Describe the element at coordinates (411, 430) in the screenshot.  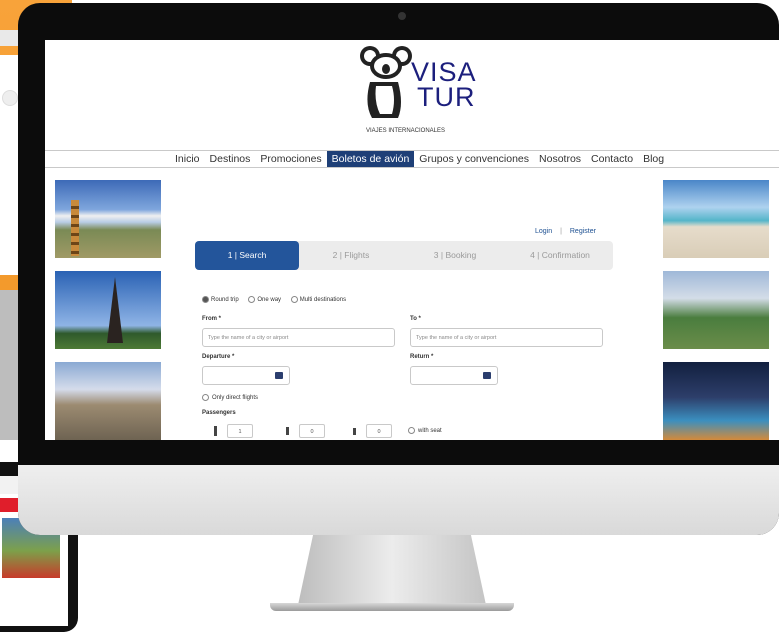
I see `with-seat-checkbox` at that location.